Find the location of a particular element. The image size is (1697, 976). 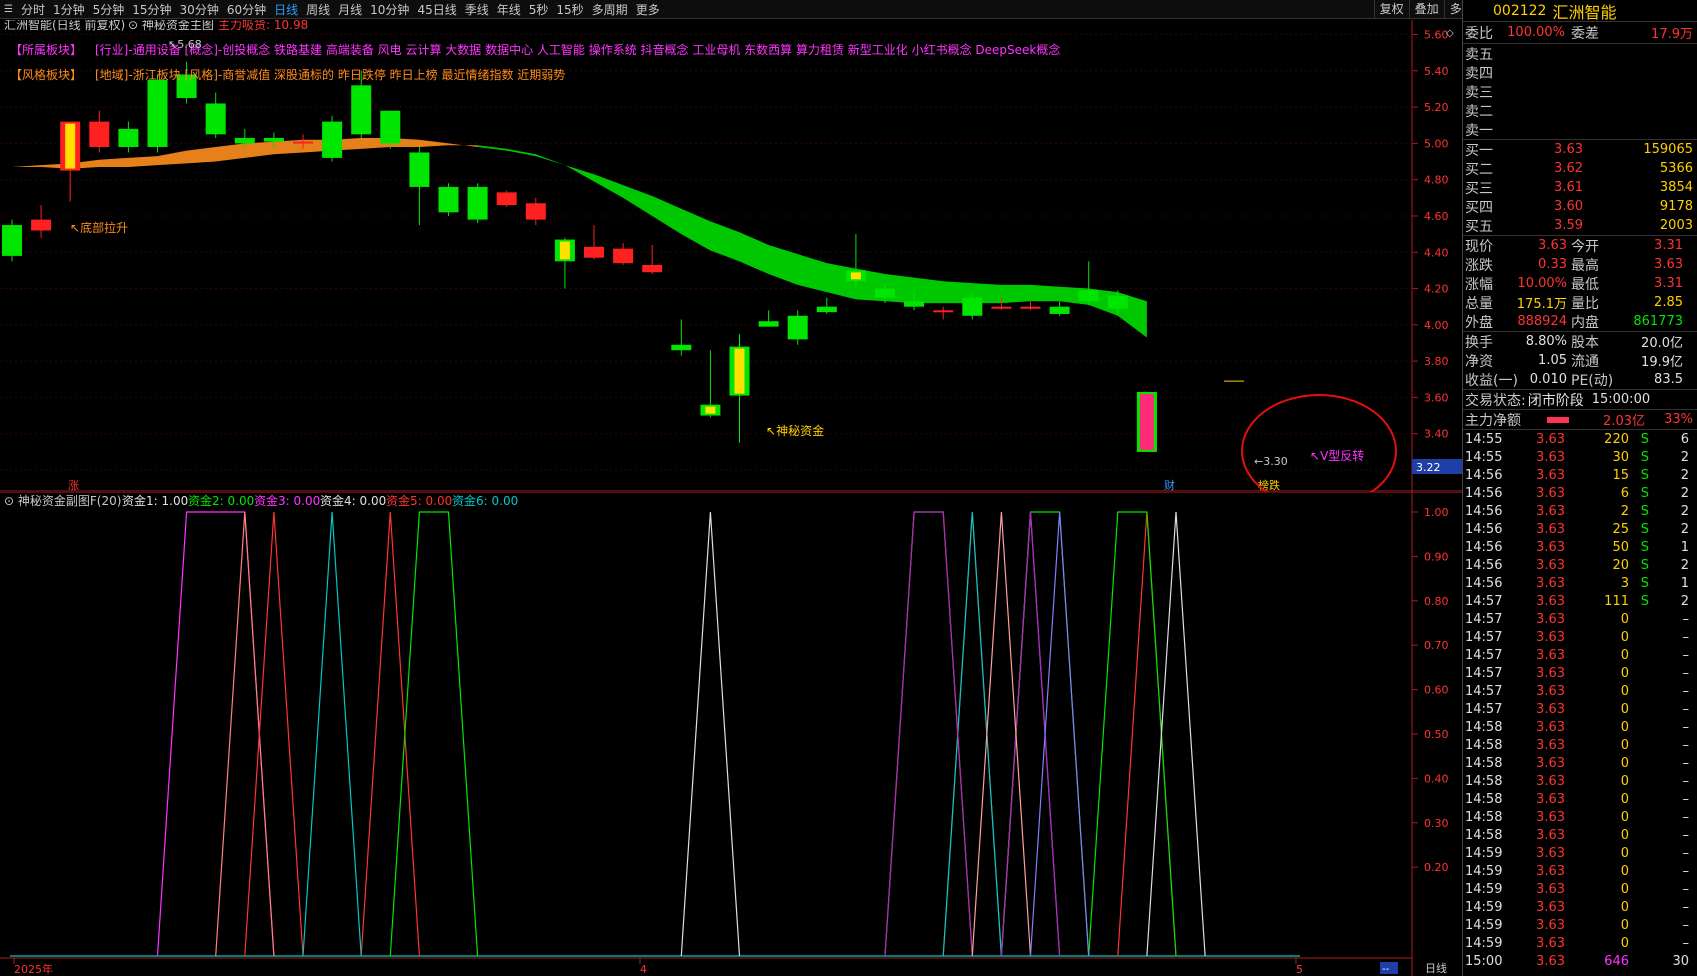

y-tick-label: 4.20 is located at coordinates (1436, 289).